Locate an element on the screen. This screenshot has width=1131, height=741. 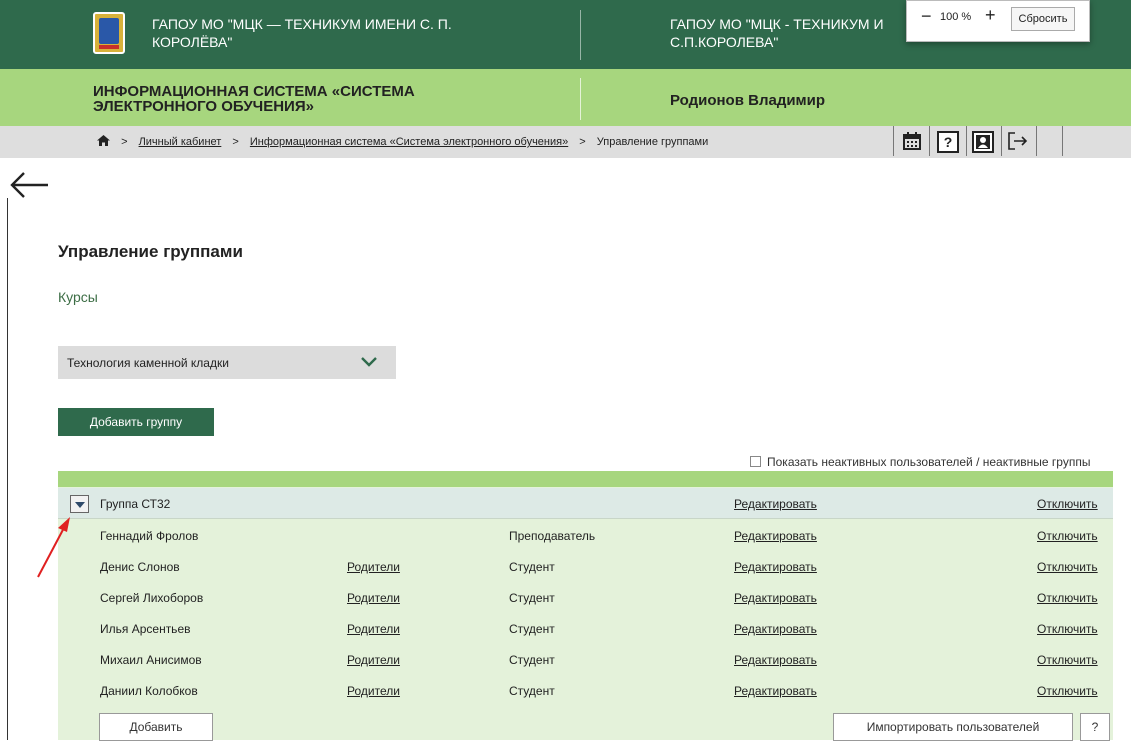
zoom-reset-button: Сбросить is located at coordinates (1043, 19).